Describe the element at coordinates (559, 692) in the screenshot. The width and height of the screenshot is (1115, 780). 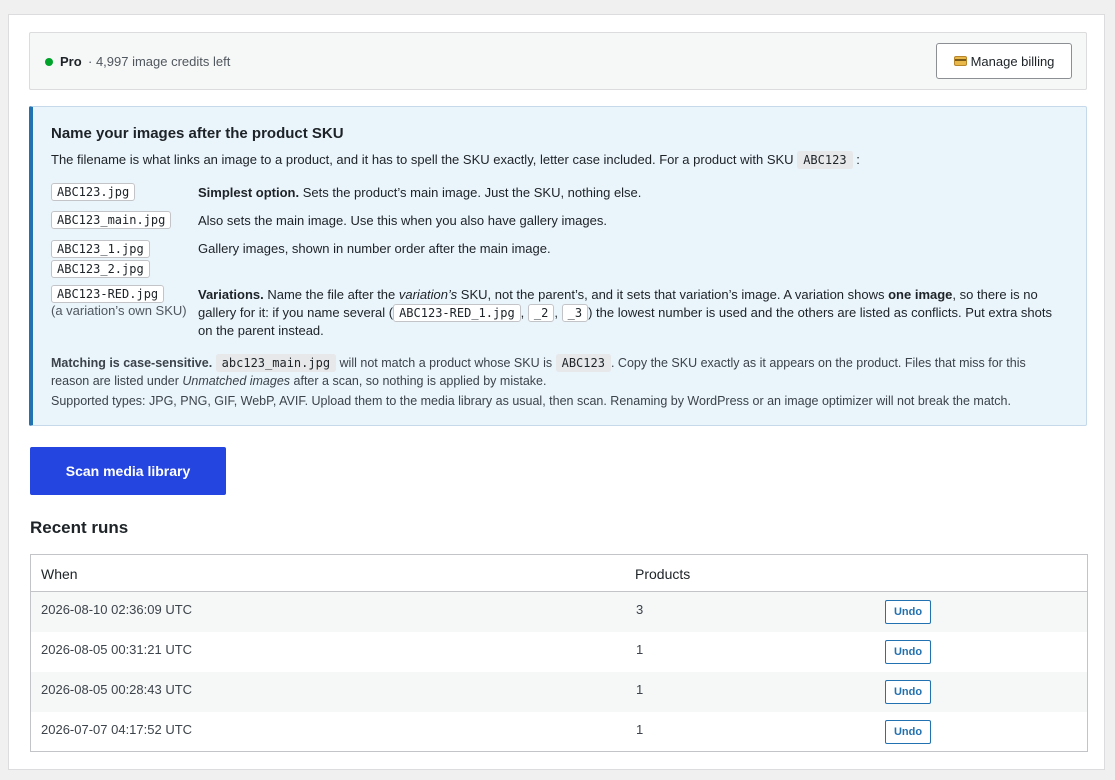
I see `table-row: 2026-08-05 00:28:43 UTC 1 Undo` at that location.